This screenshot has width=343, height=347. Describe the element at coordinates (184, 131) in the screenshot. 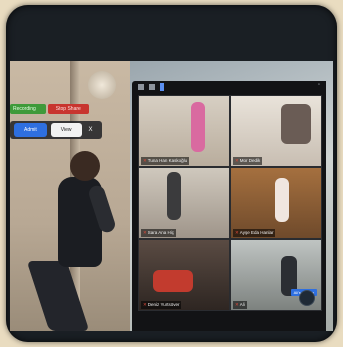

I see `participant-tile: ✕Tuna Han Kaskoğlu` at that location.